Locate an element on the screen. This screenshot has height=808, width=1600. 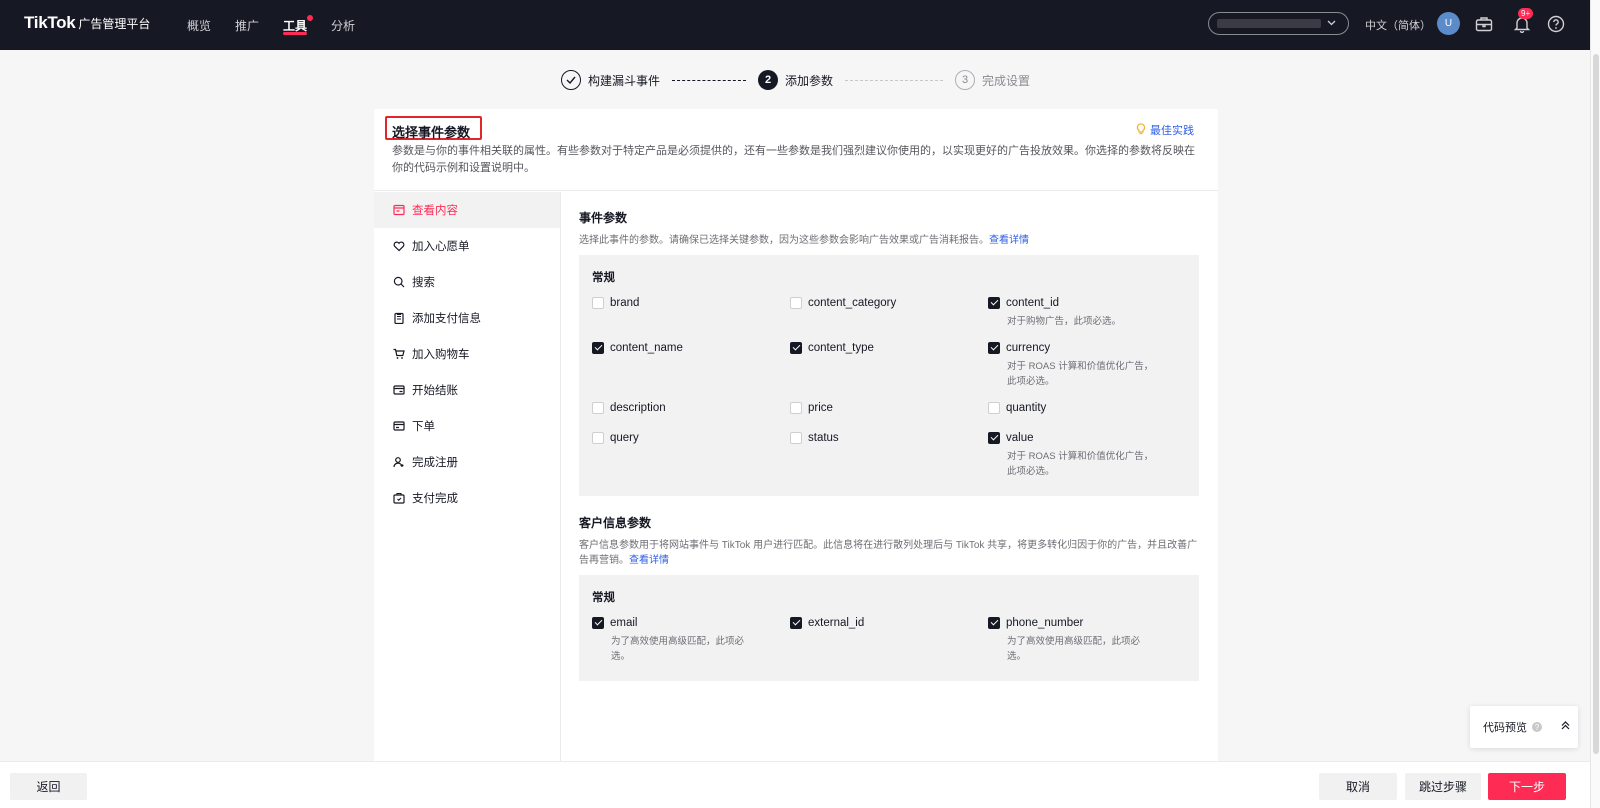
event-params-details-link: 查看详情 is located at coordinates (1009, 240).